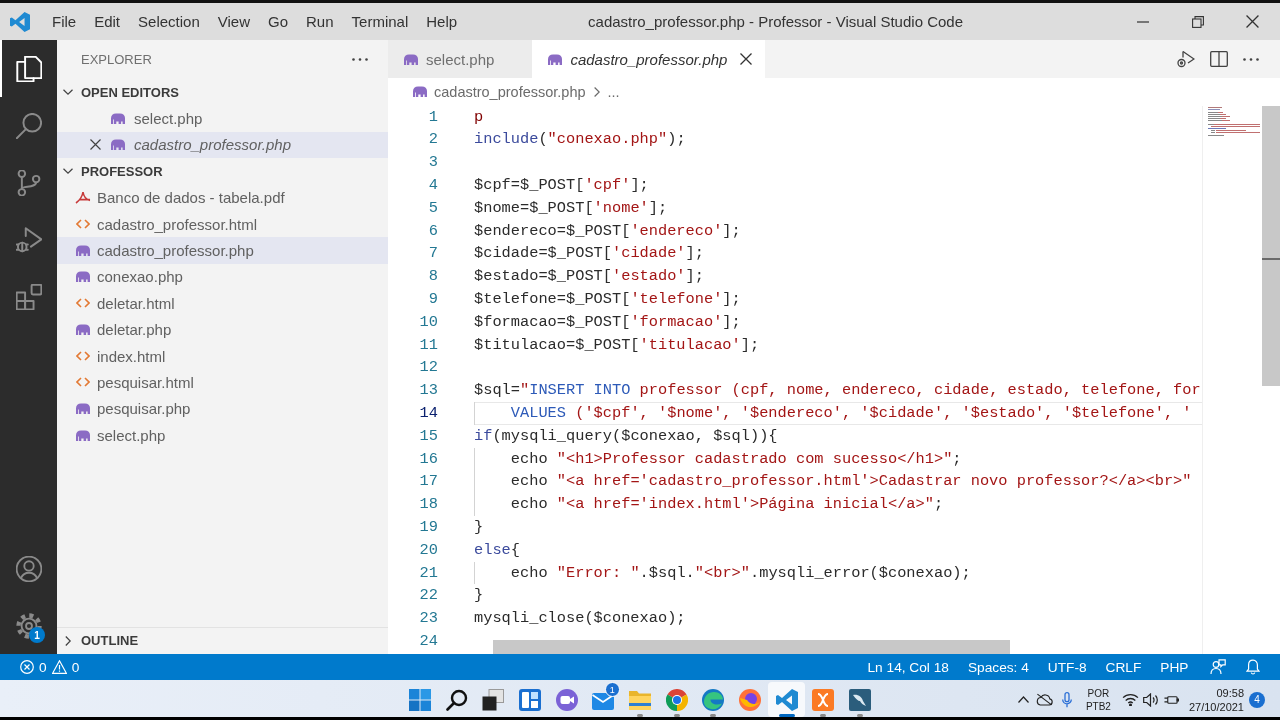 The width and height of the screenshot is (1280, 720). Describe the element at coordinates (28, 239) in the screenshot. I see `run-debug-icon` at that location.